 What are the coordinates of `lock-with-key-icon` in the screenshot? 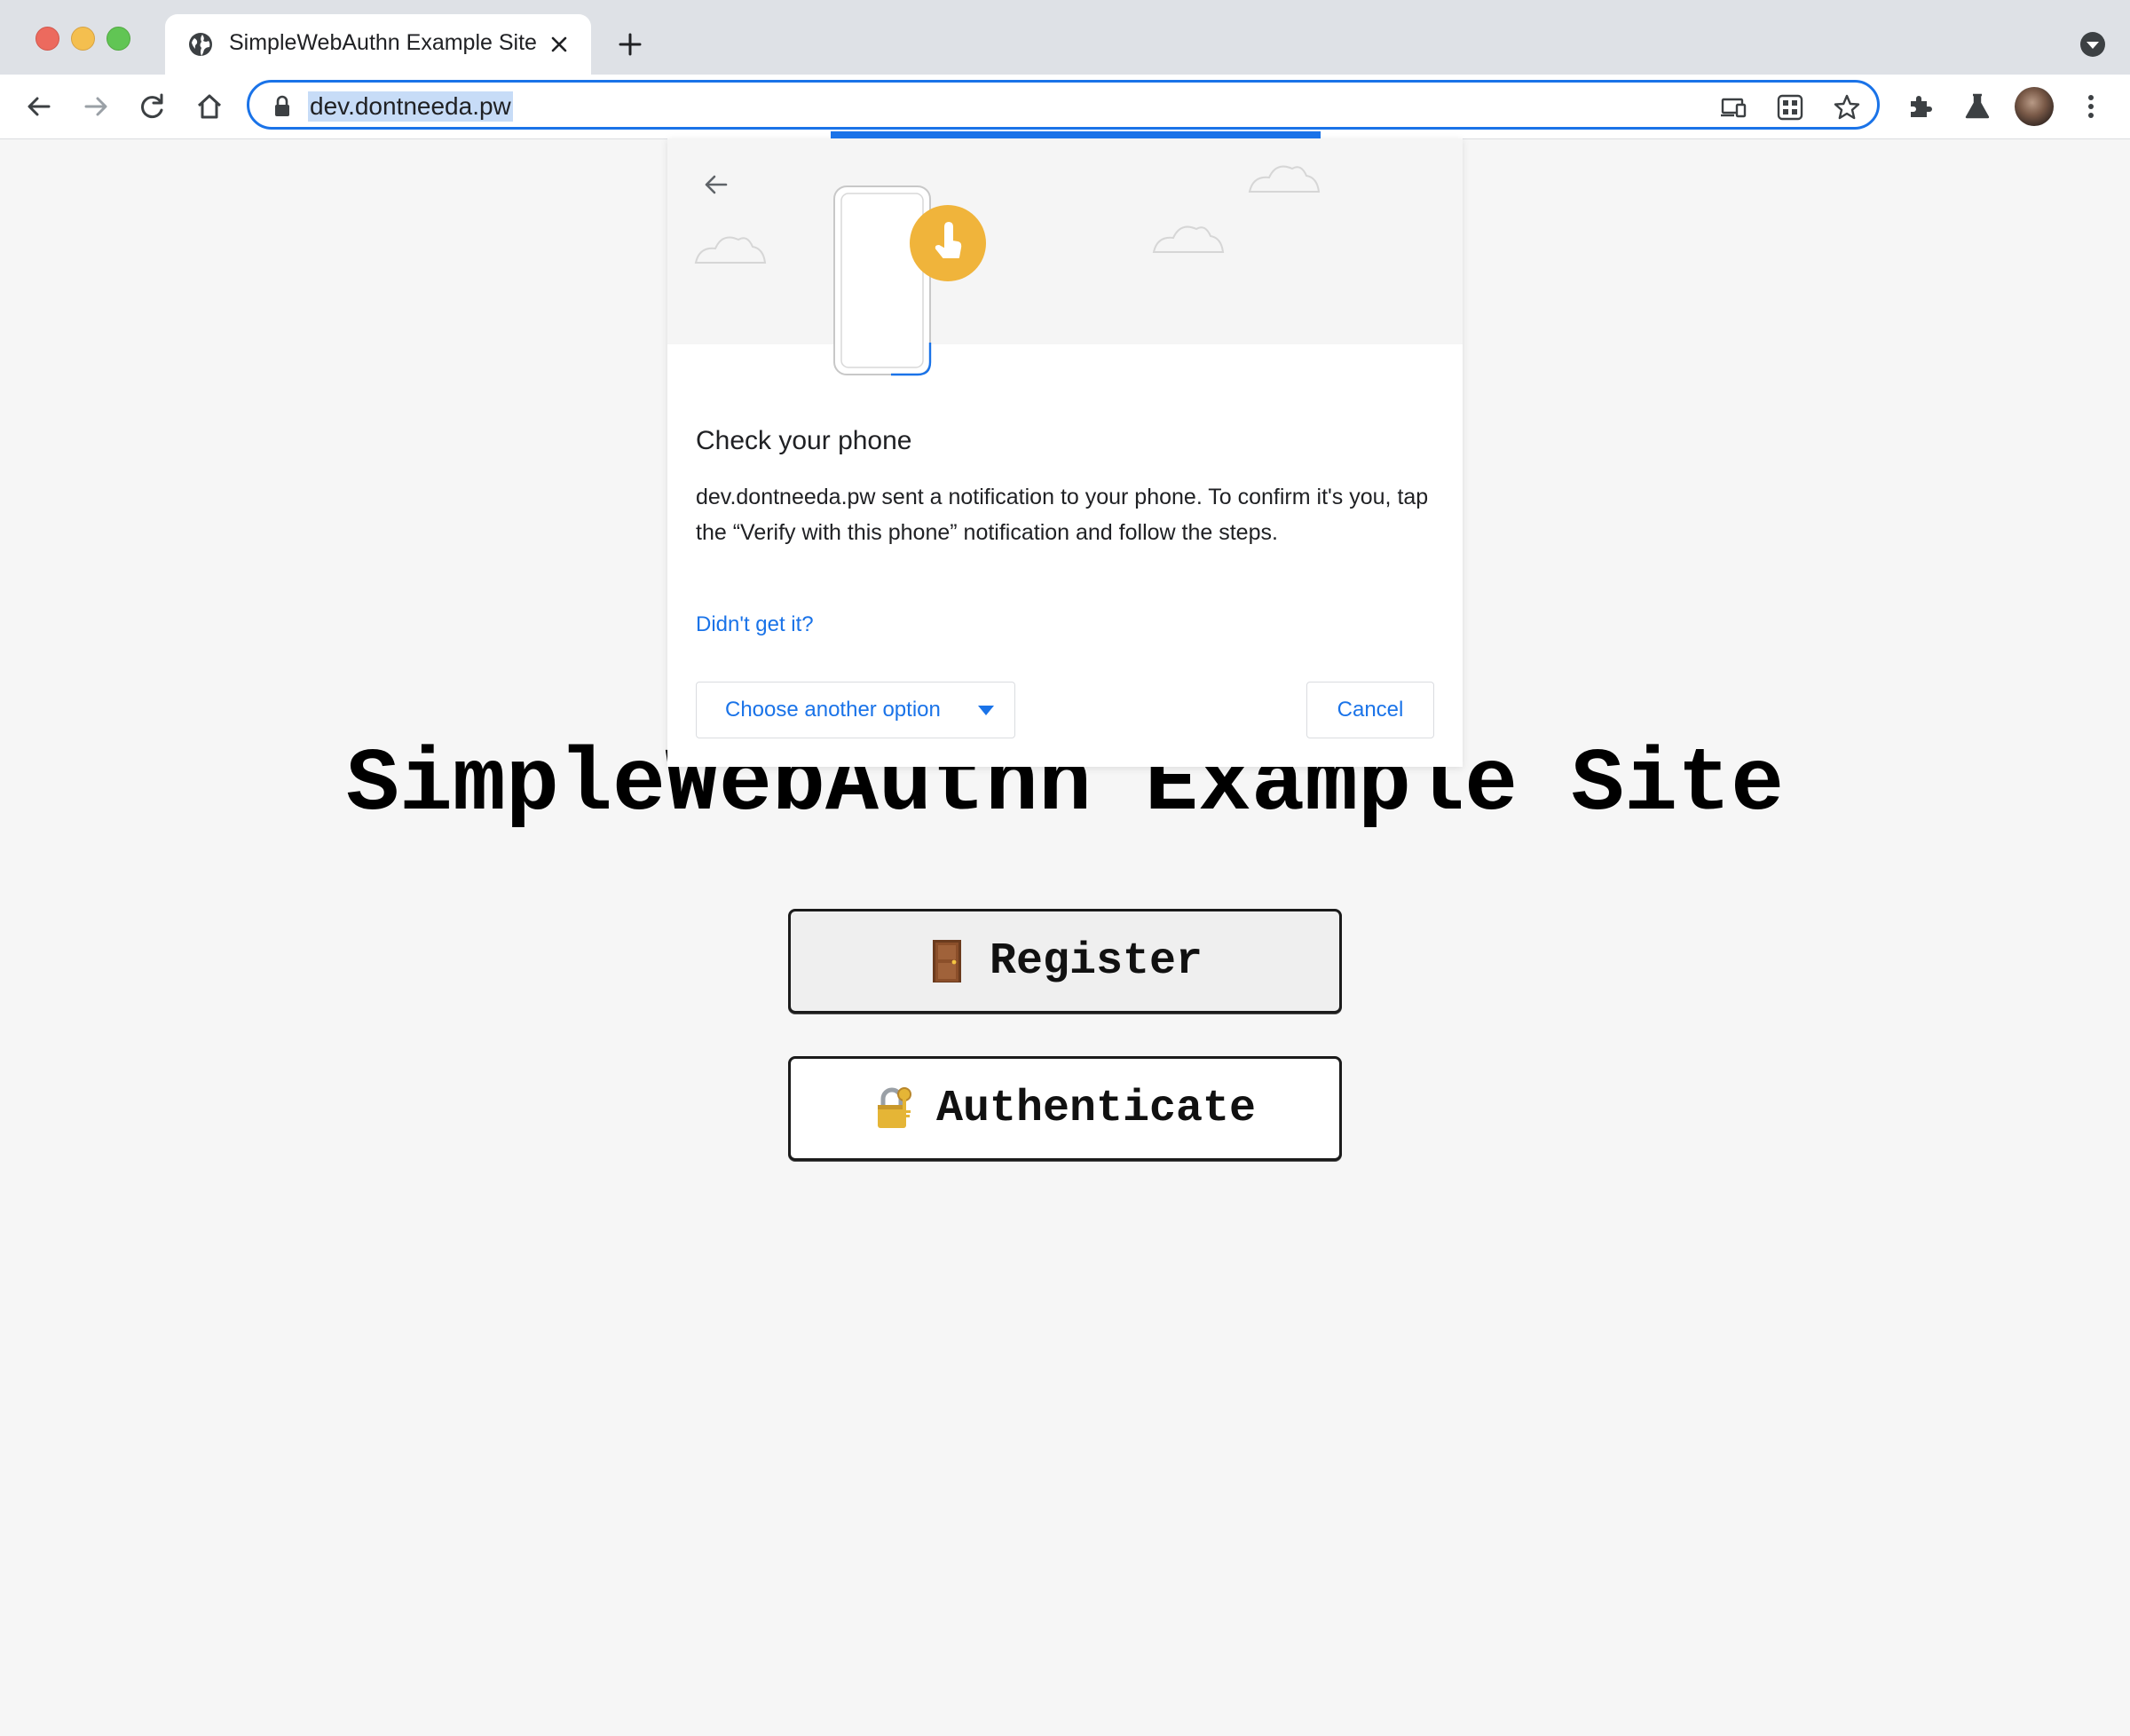 It's located at (894, 1107).